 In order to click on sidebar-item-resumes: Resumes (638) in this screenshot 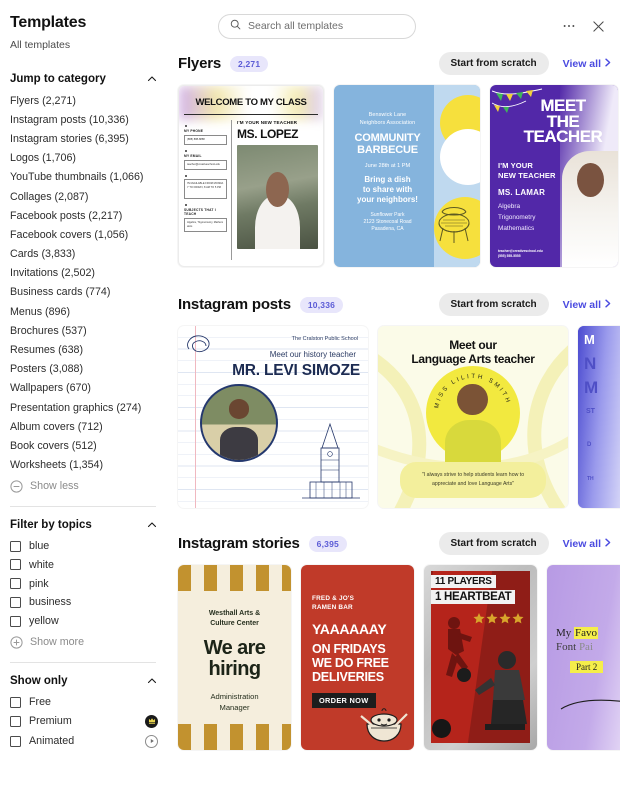, I will do `click(84, 349)`.